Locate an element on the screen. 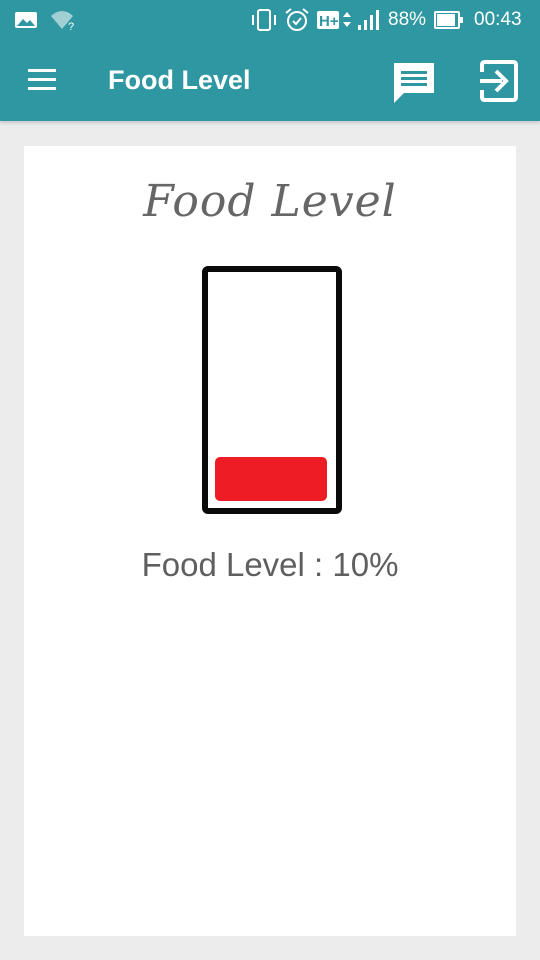 Image resolution: width=540 pixels, height=960 pixels. gallery-icon is located at coordinates (26, 20).